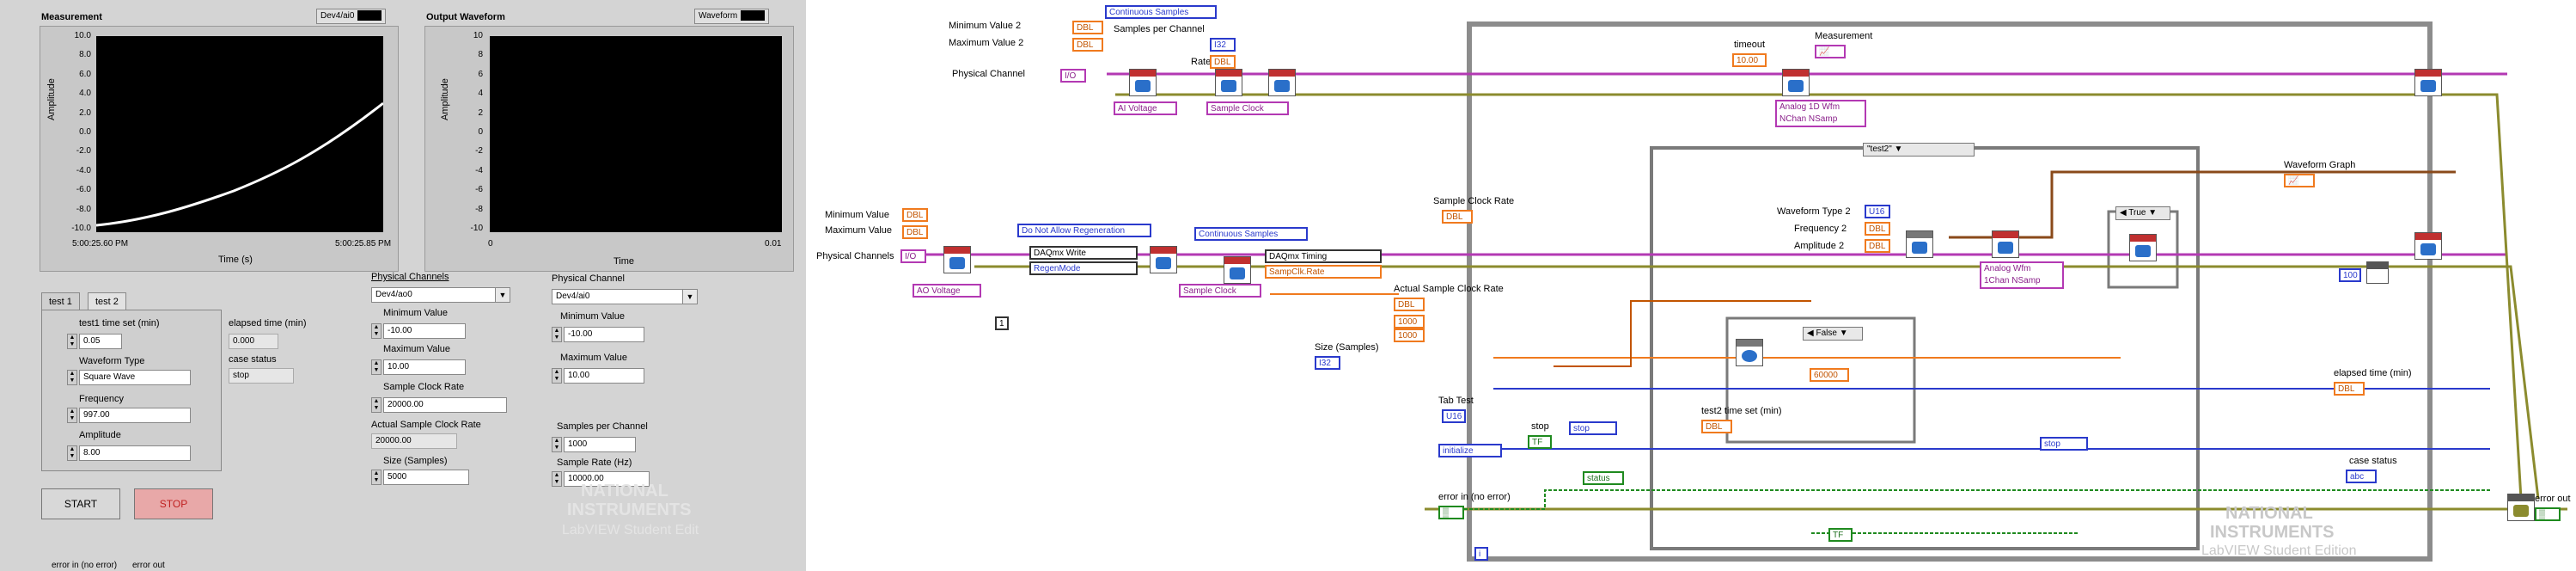 Image resolution: width=2576 pixels, height=571 pixels. Describe the element at coordinates (1457, 217) in the screenshot. I see `bd-sample-clock-rate-terminal: DBL` at that location.